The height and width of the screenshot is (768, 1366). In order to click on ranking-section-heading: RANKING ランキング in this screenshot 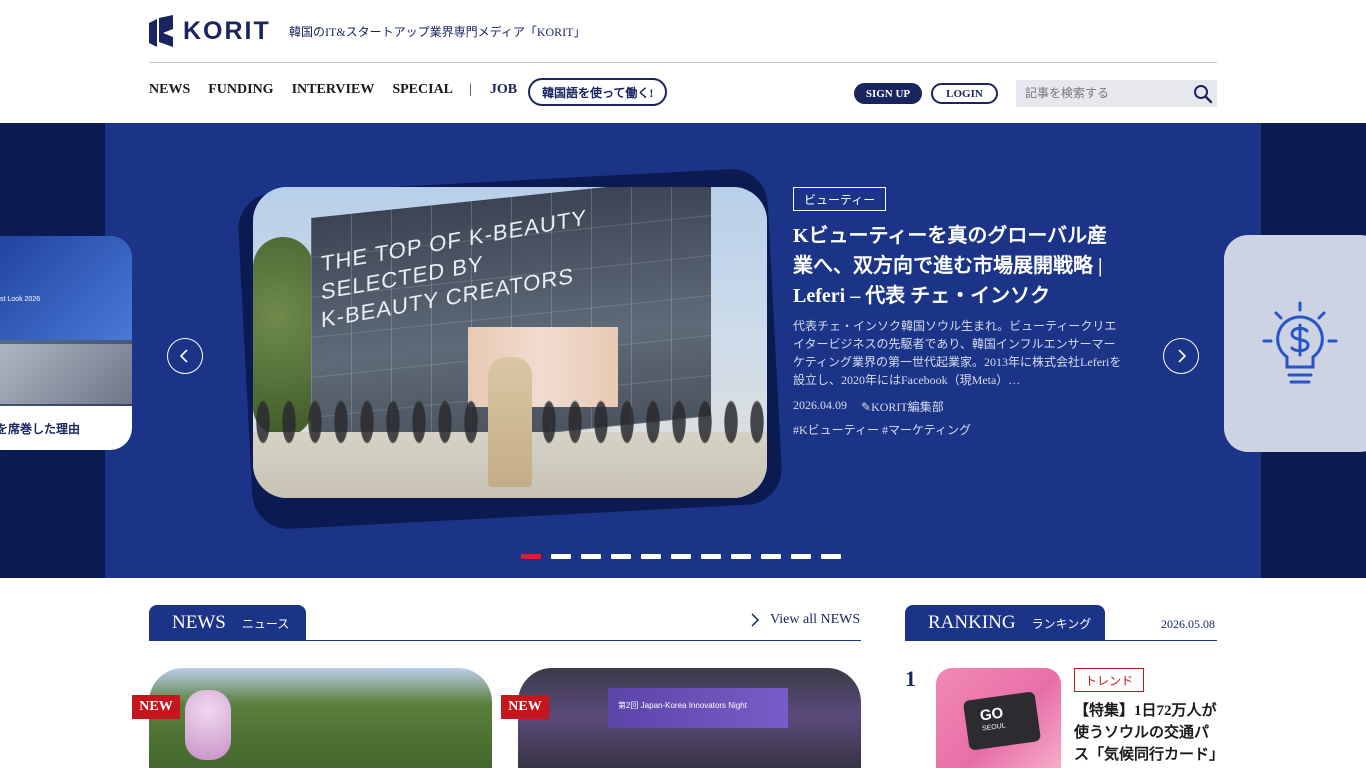, I will do `click(1005, 623)`.